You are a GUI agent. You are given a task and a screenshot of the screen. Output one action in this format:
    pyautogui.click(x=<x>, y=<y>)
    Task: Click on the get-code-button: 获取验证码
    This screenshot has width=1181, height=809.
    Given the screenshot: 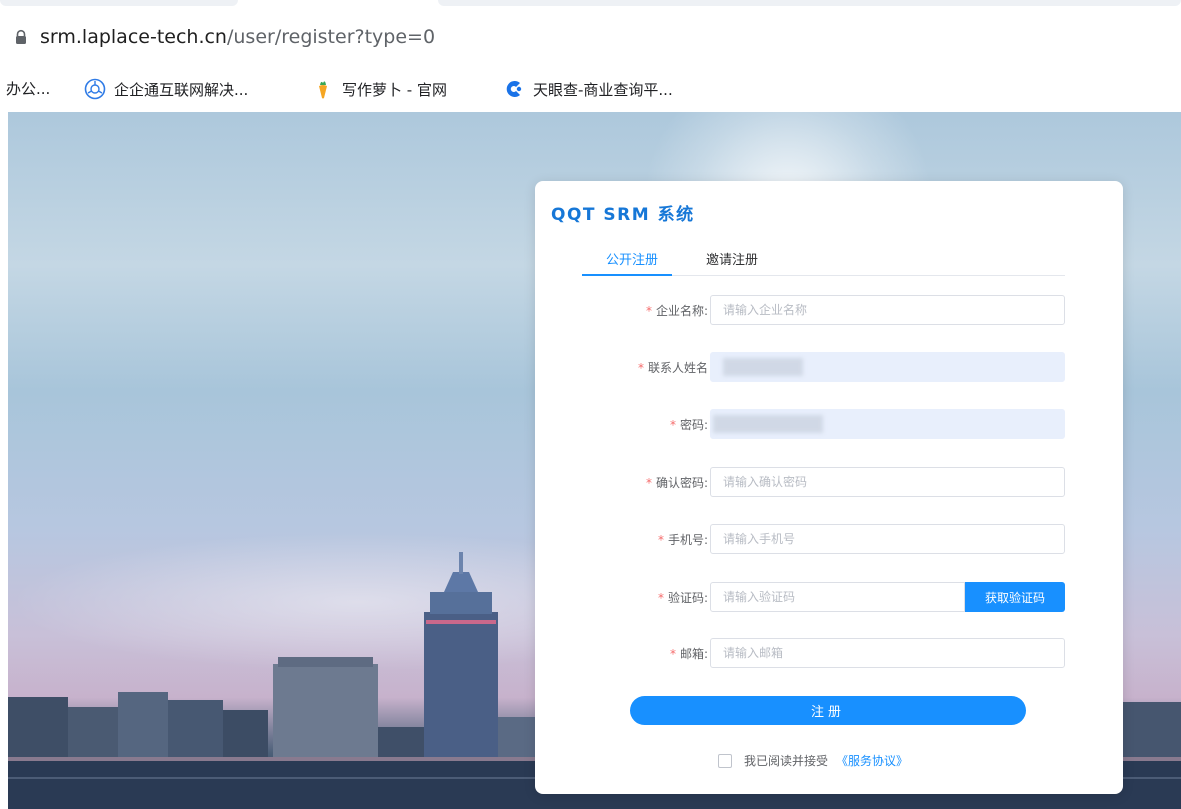 What is the action you would take?
    pyautogui.click(x=1015, y=597)
    